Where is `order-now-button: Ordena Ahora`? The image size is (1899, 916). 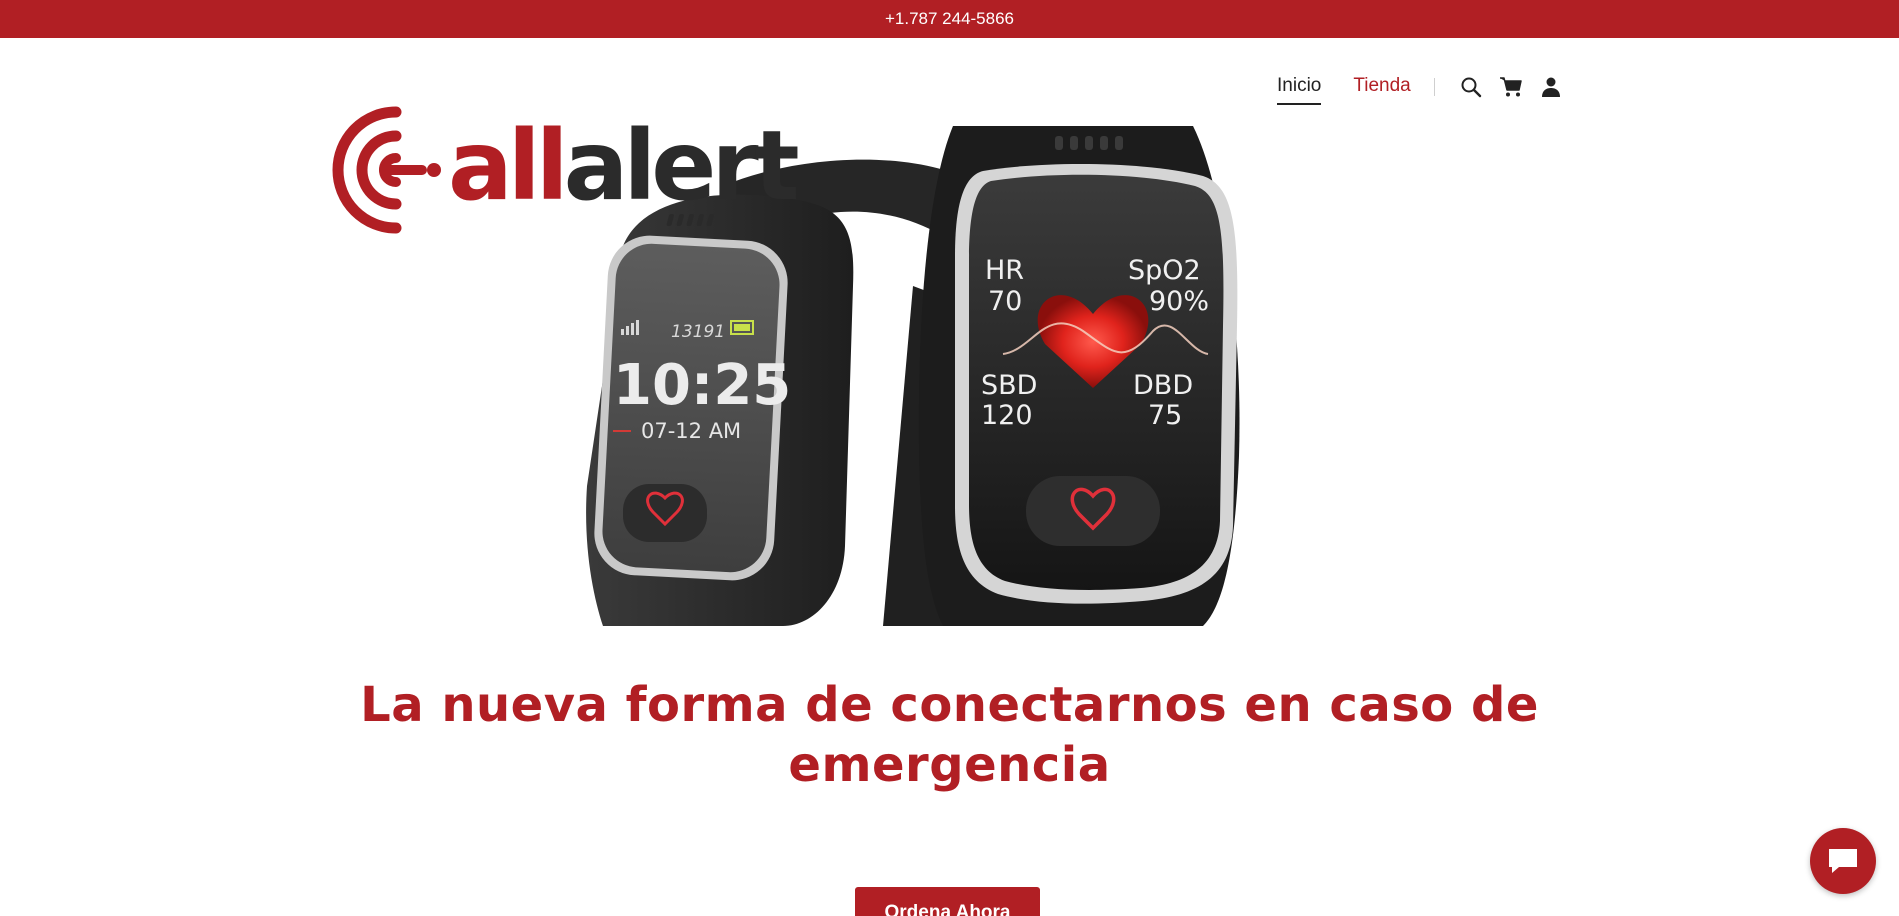
order-now-button: Ordena Ahora is located at coordinates (947, 901).